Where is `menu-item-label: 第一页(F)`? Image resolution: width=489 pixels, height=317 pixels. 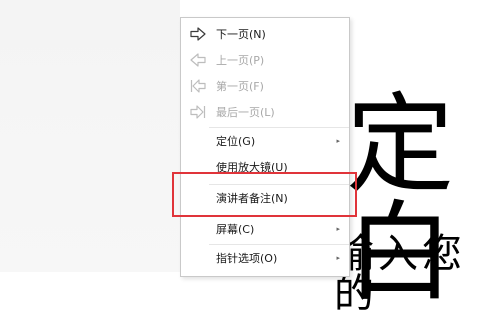 menu-item-label: 第一页(F) is located at coordinates (240, 86).